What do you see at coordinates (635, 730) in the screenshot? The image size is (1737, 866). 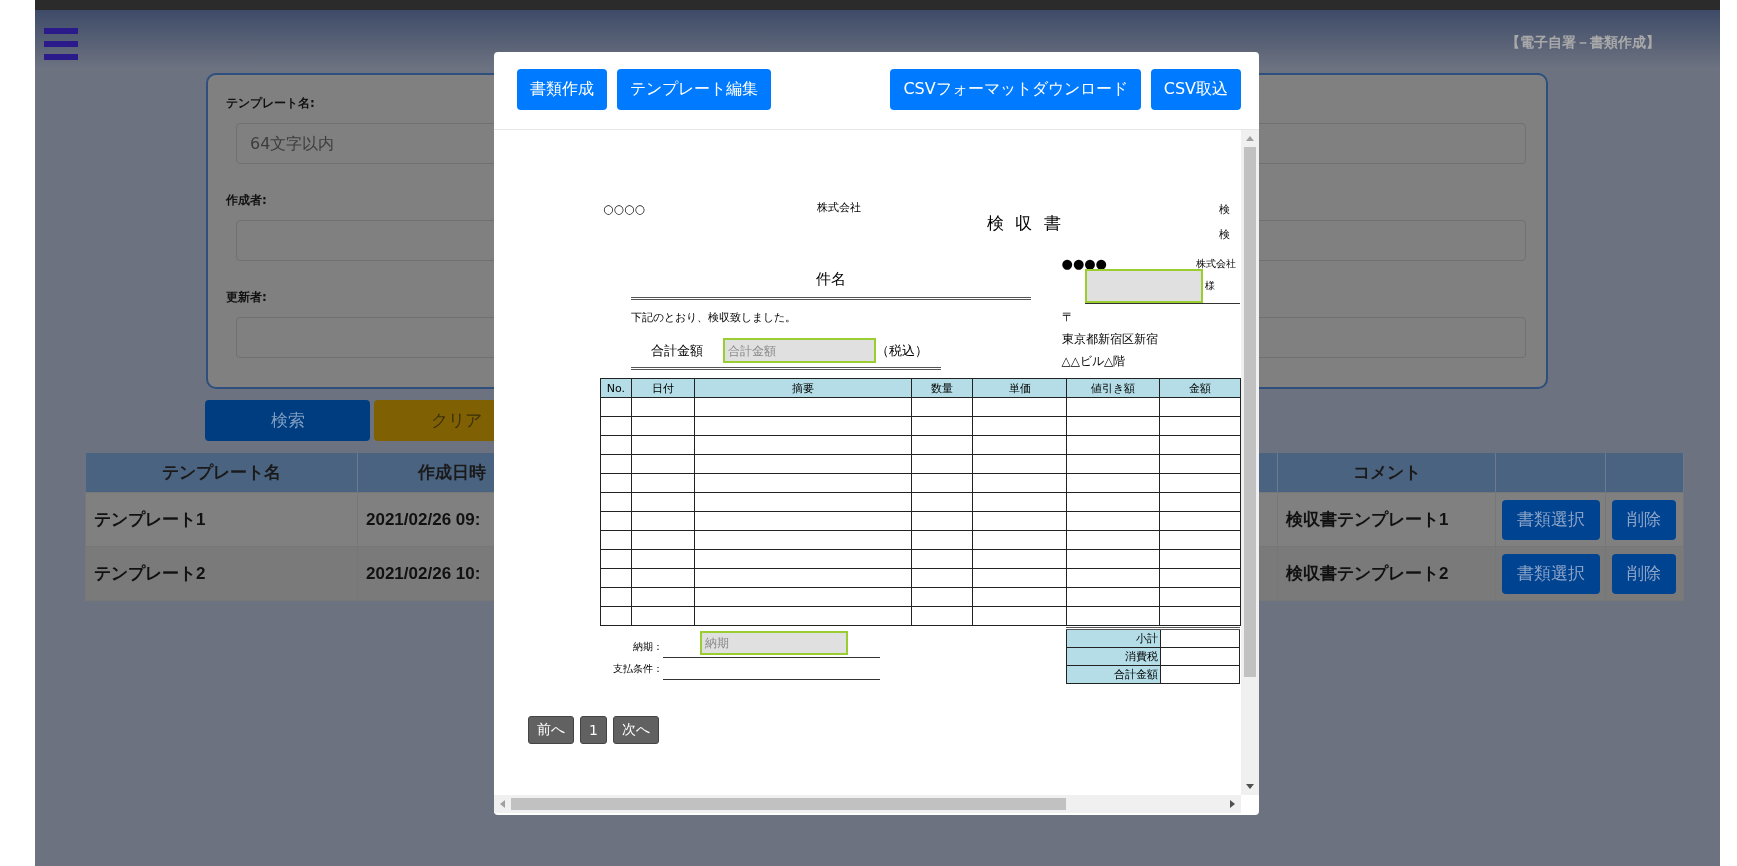 I see `next-page-button: 次へ` at bounding box center [635, 730].